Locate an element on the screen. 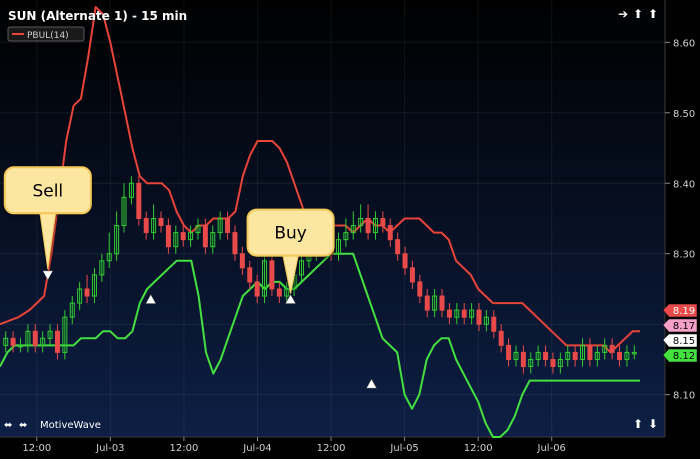 This screenshot has width=700, height=459. y-tick-label: 8.30 is located at coordinates (684, 255).